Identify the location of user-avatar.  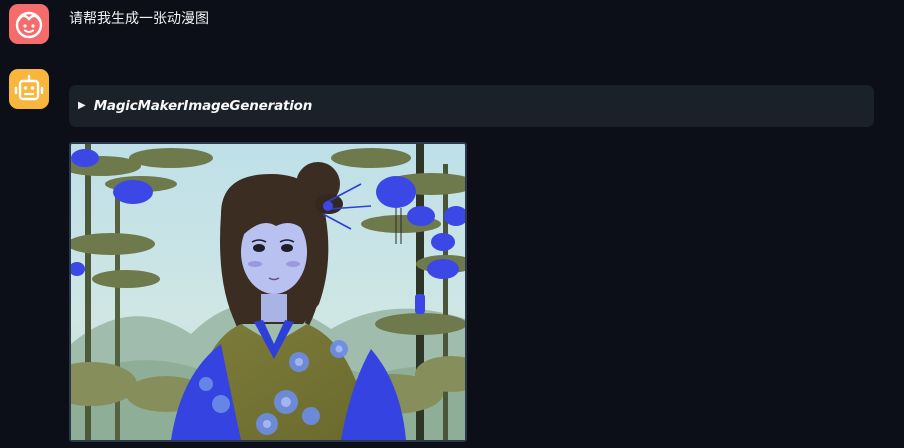
(29, 24).